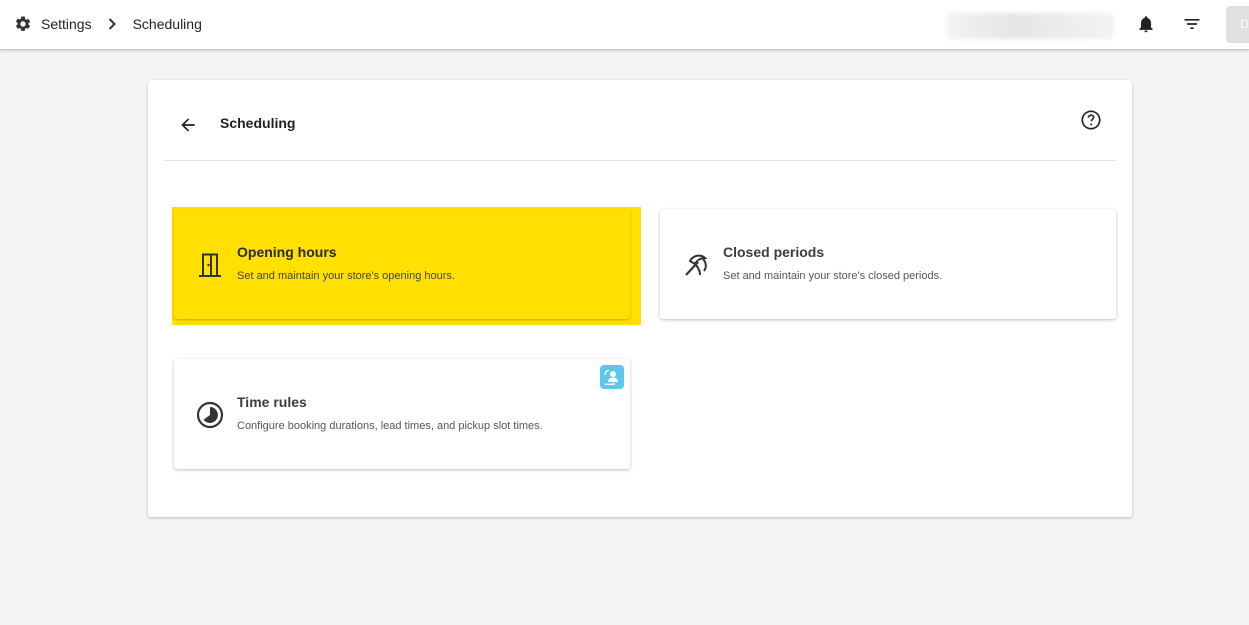 The height and width of the screenshot is (625, 1249). What do you see at coordinates (1091, 120) in the screenshot?
I see `help-icon` at bounding box center [1091, 120].